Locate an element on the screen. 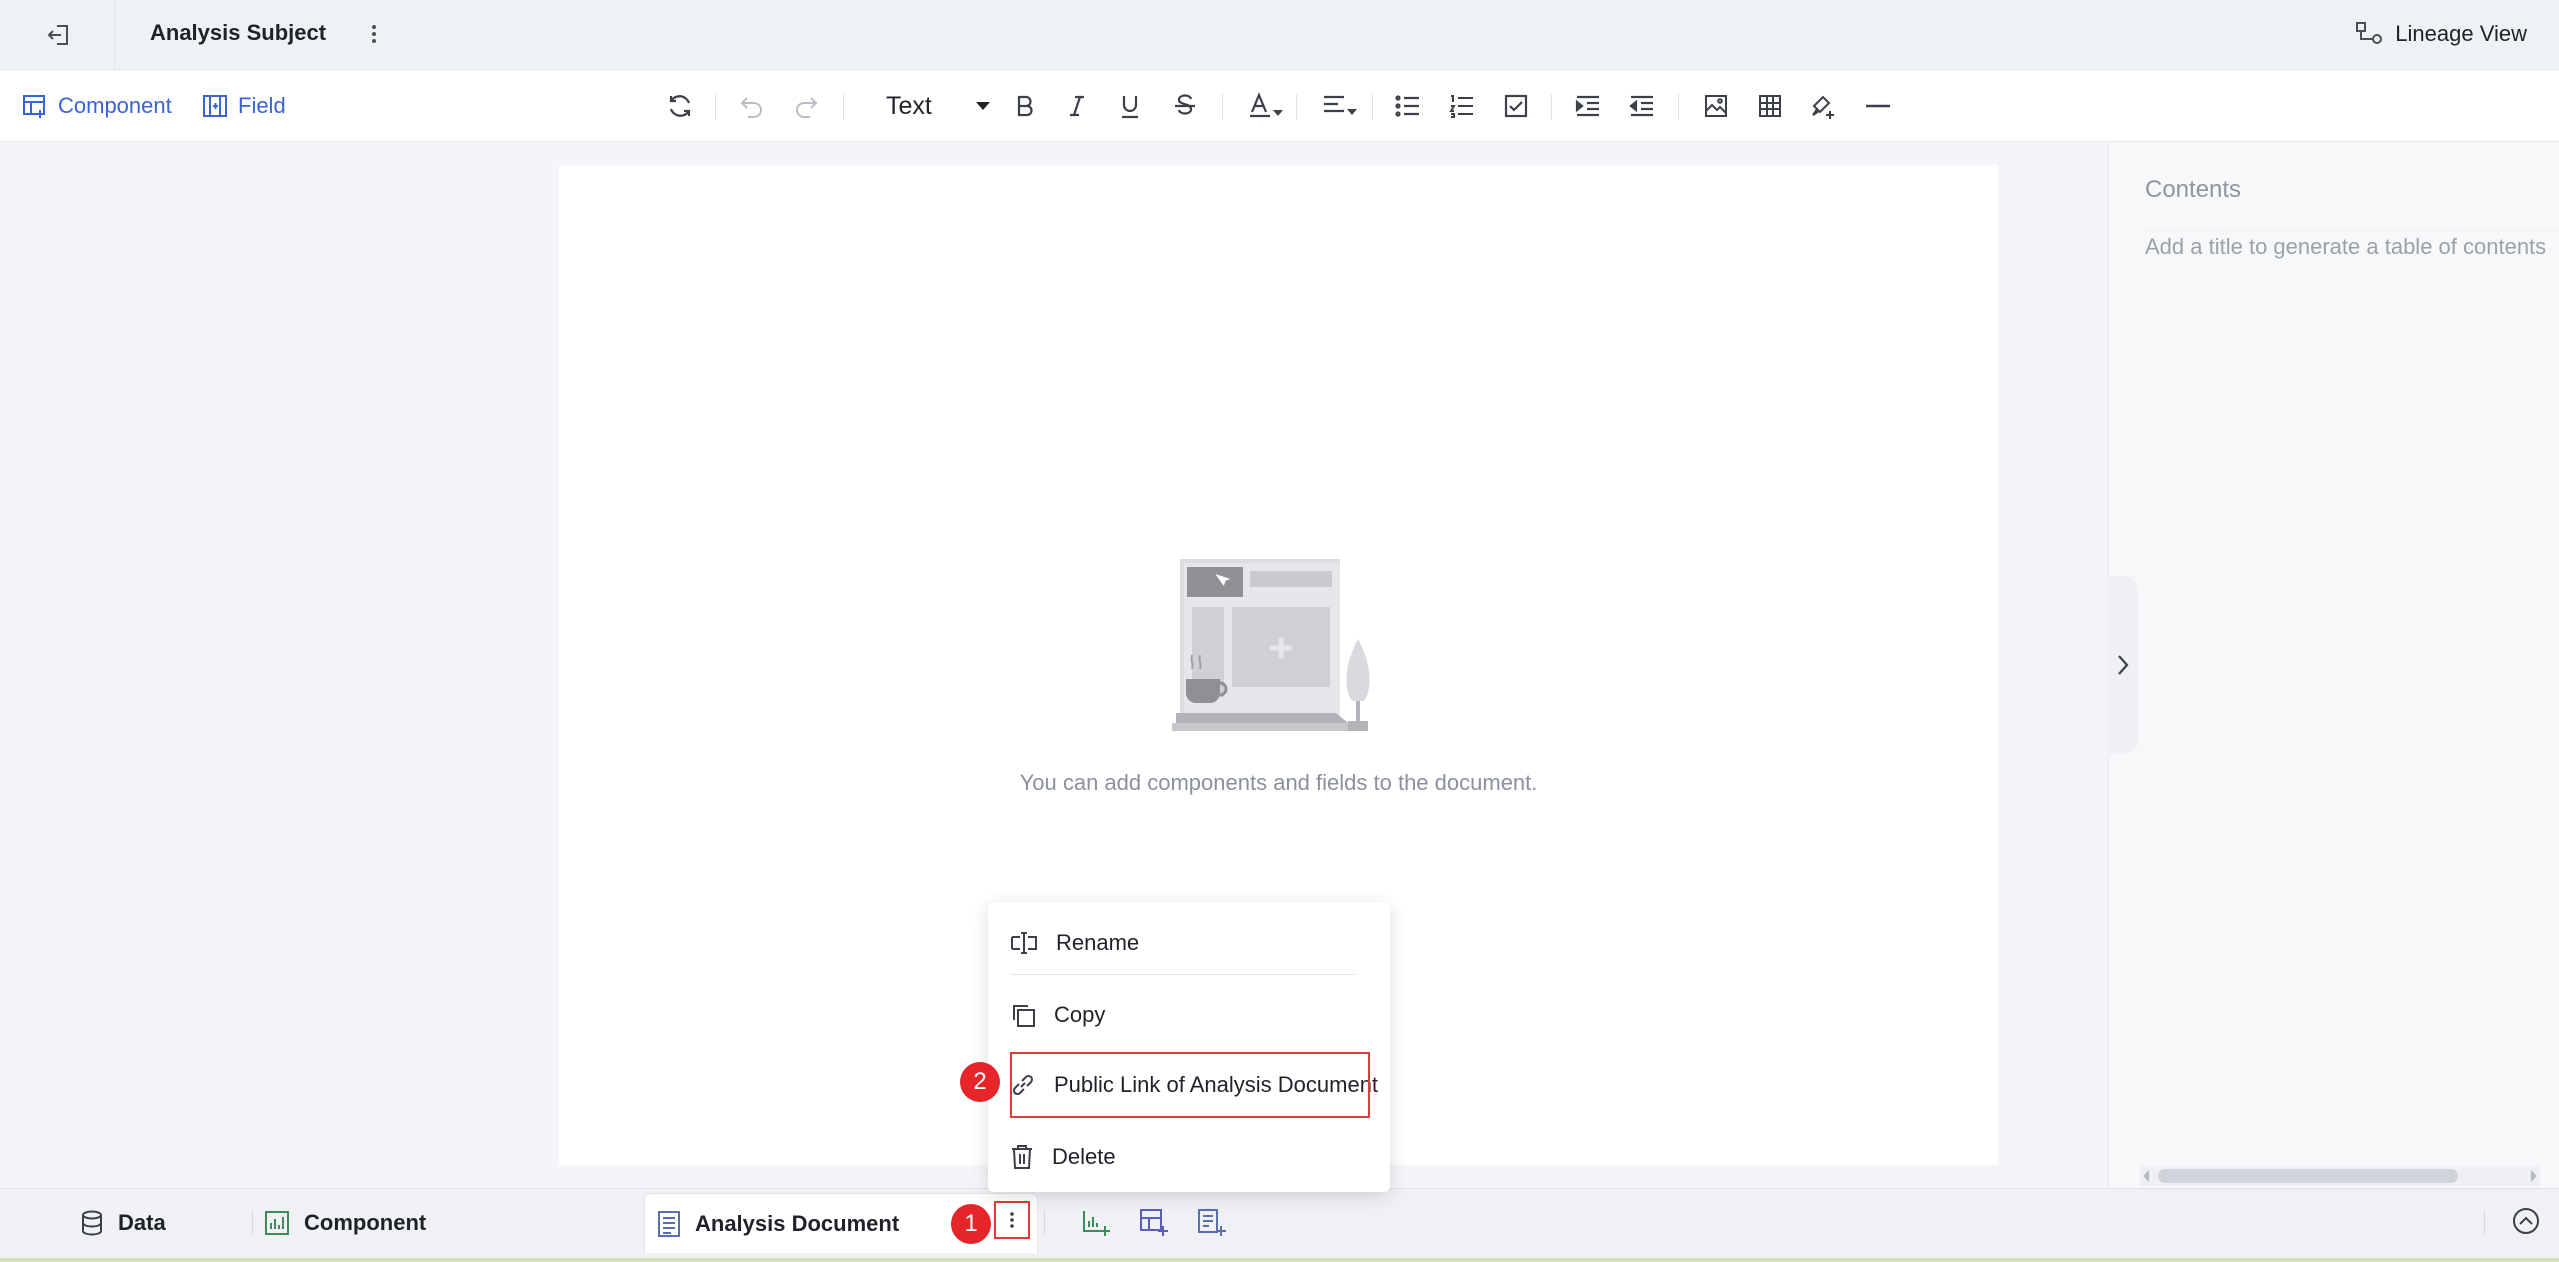  menu-item-label: Public Link of Analysis Document is located at coordinates (1216, 1084).